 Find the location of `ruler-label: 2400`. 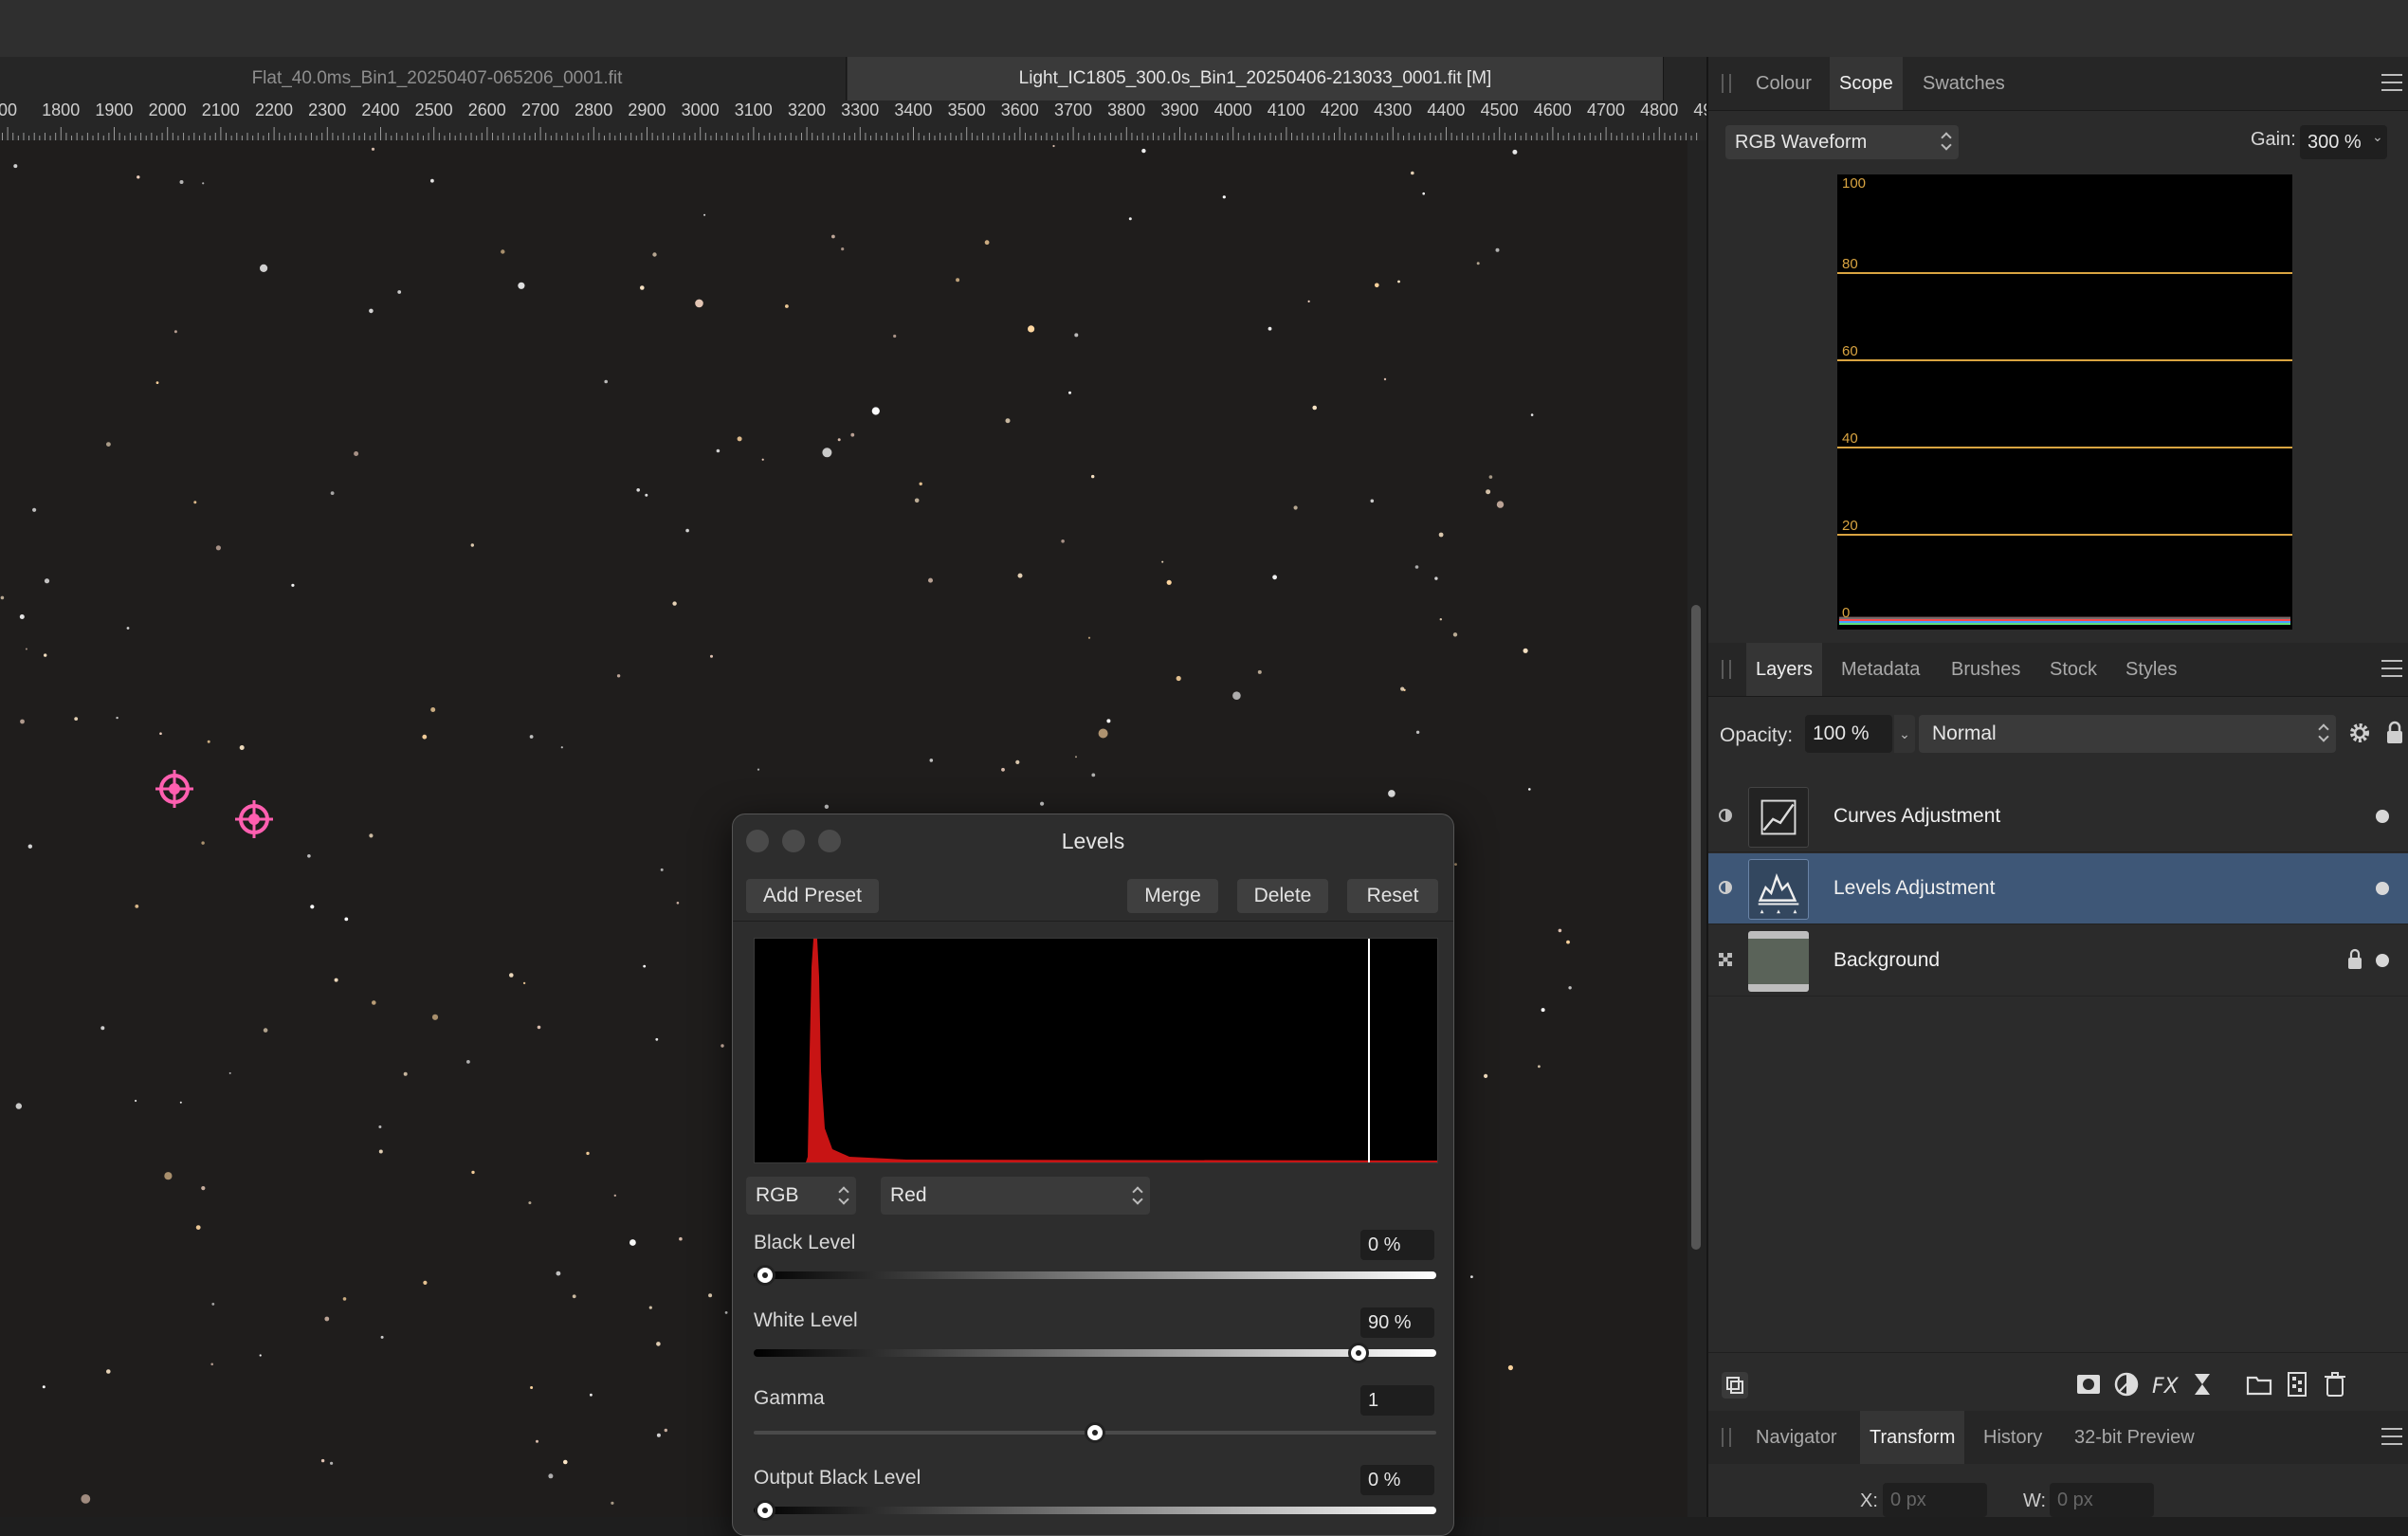

ruler-label: 2400 is located at coordinates (380, 110).